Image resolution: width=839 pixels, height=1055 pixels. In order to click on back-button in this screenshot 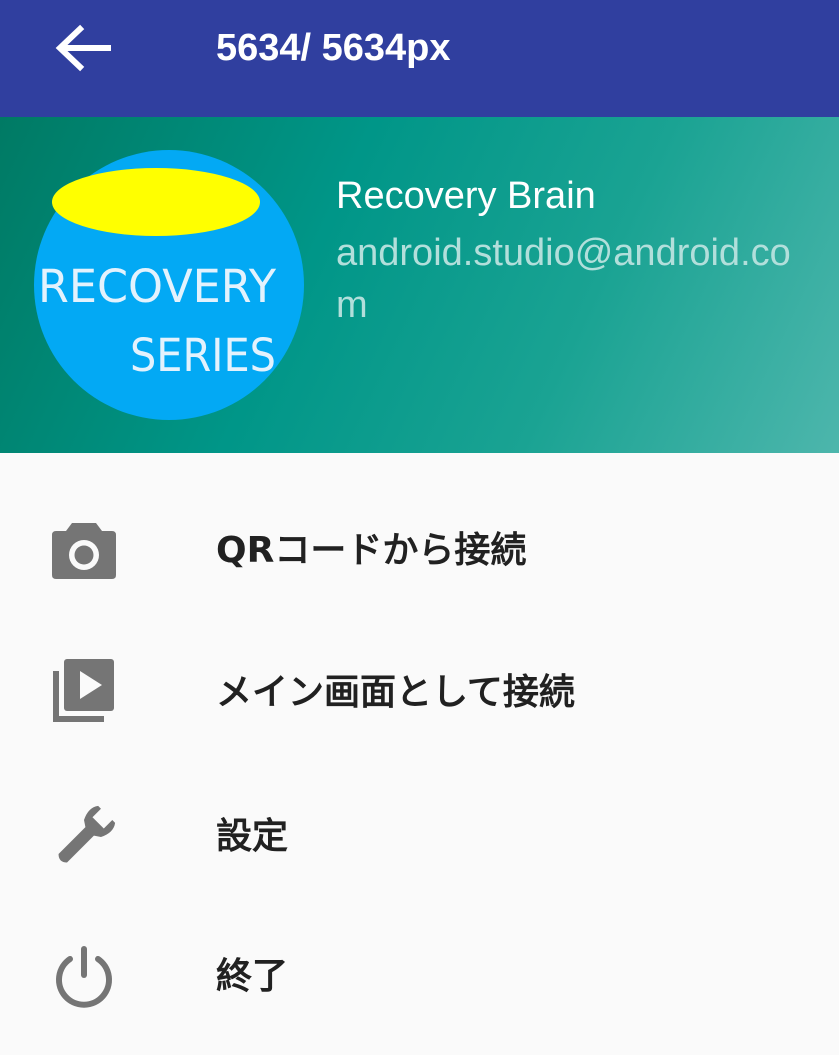, I will do `click(82, 48)`.